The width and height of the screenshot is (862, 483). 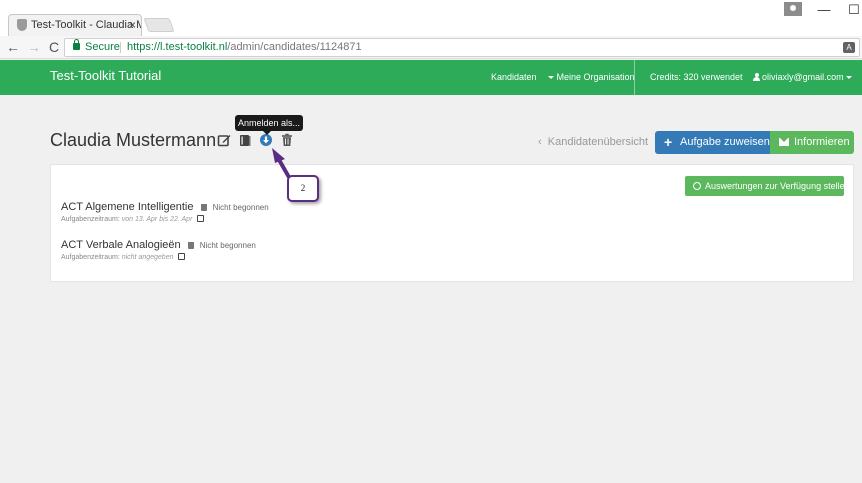 I want to click on minimize-button: —, so click(x=824, y=10).